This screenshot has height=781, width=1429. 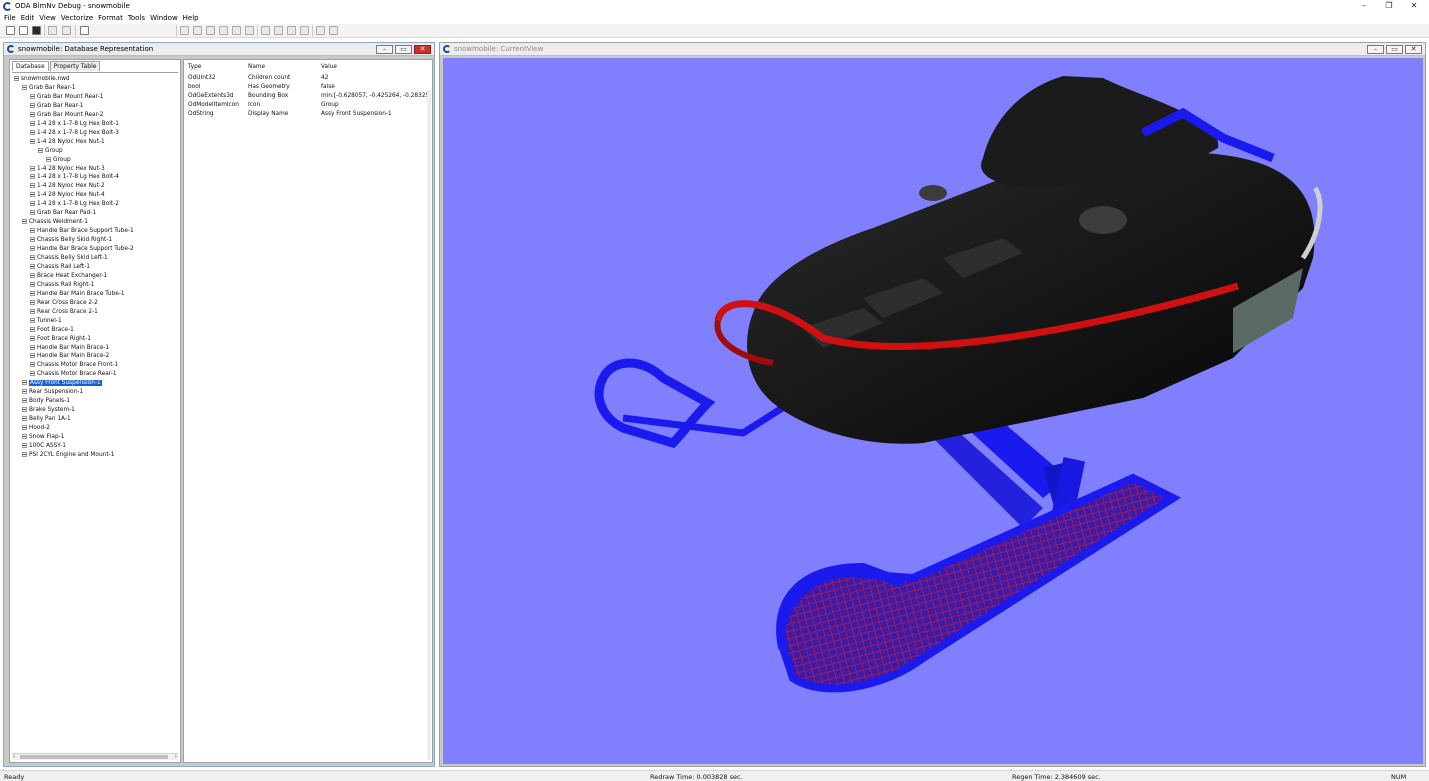 What do you see at coordinates (48, 410) in the screenshot?
I see `tree-item: Brake System-1` at bounding box center [48, 410].